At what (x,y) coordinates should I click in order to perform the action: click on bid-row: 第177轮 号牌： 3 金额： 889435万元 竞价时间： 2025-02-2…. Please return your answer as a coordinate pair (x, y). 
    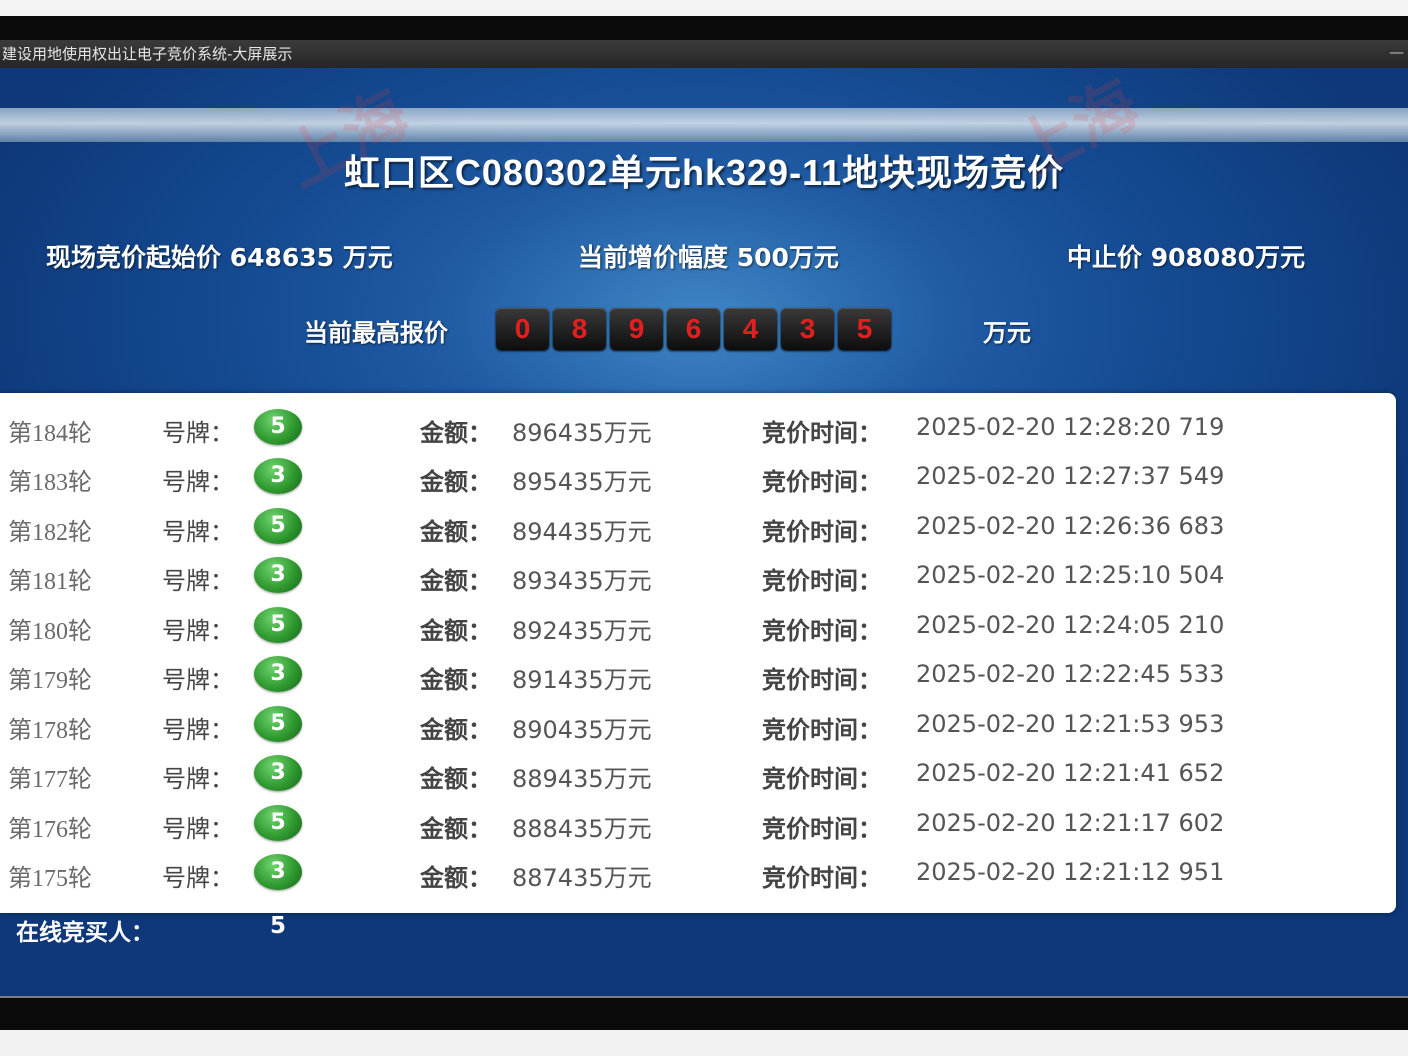
    Looking at the image, I should click on (698, 775).